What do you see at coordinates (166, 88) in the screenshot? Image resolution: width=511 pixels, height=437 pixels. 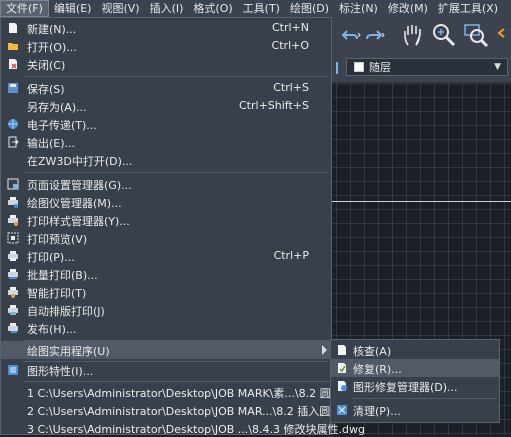 I see `menu-item-save: 保存(S) Ctrl+S` at bounding box center [166, 88].